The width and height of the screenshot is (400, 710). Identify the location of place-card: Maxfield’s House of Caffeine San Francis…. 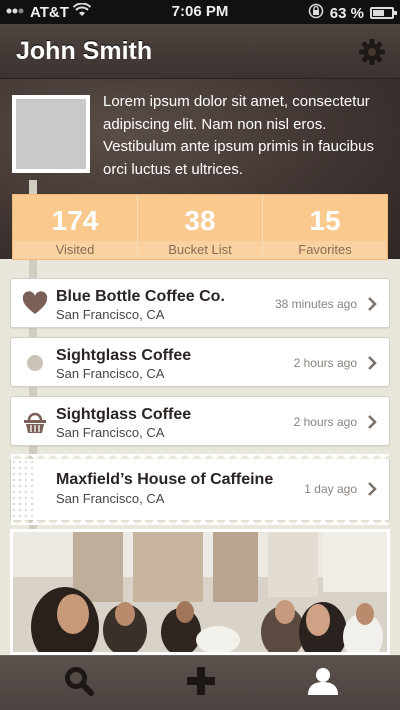
(200, 492).